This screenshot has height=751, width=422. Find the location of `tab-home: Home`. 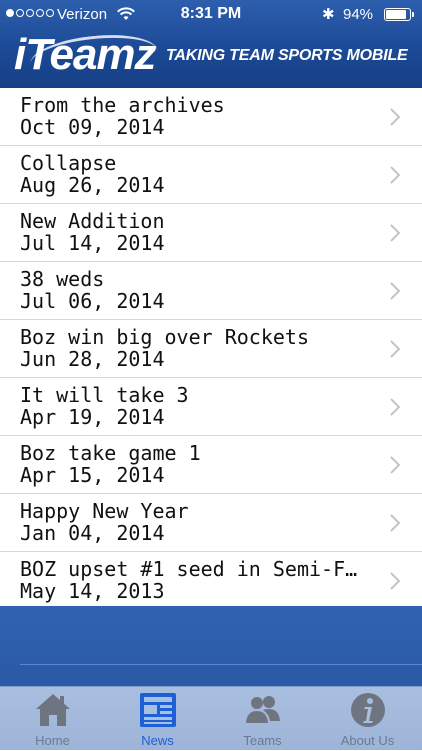

tab-home: Home is located at coordinates (52, 719).